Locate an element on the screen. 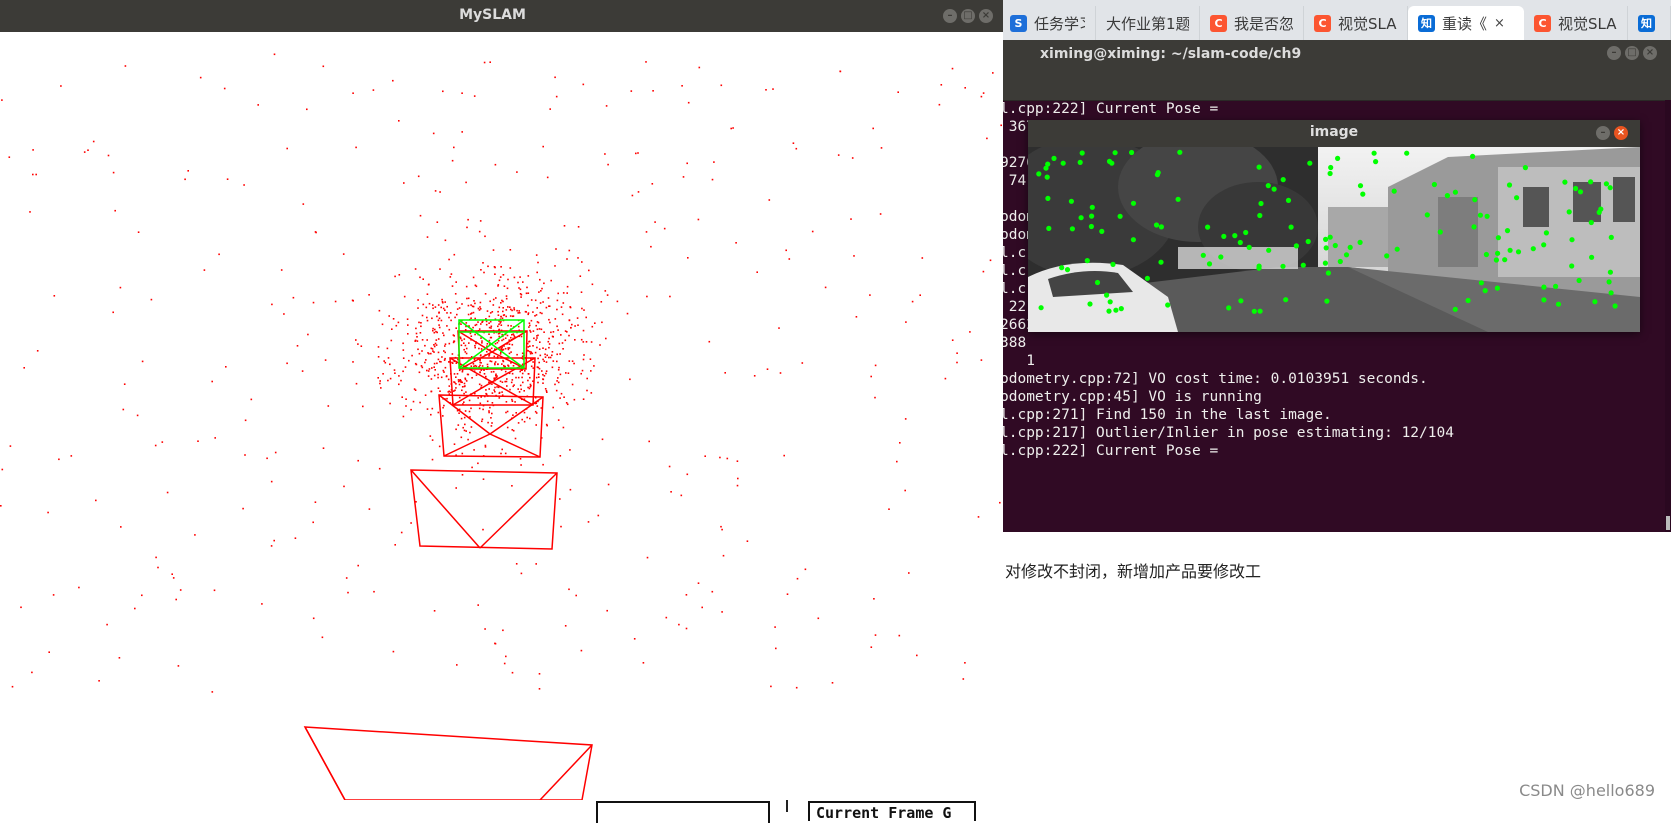  current-frame-label: Current Frame G is located at coordinates (892, 811).